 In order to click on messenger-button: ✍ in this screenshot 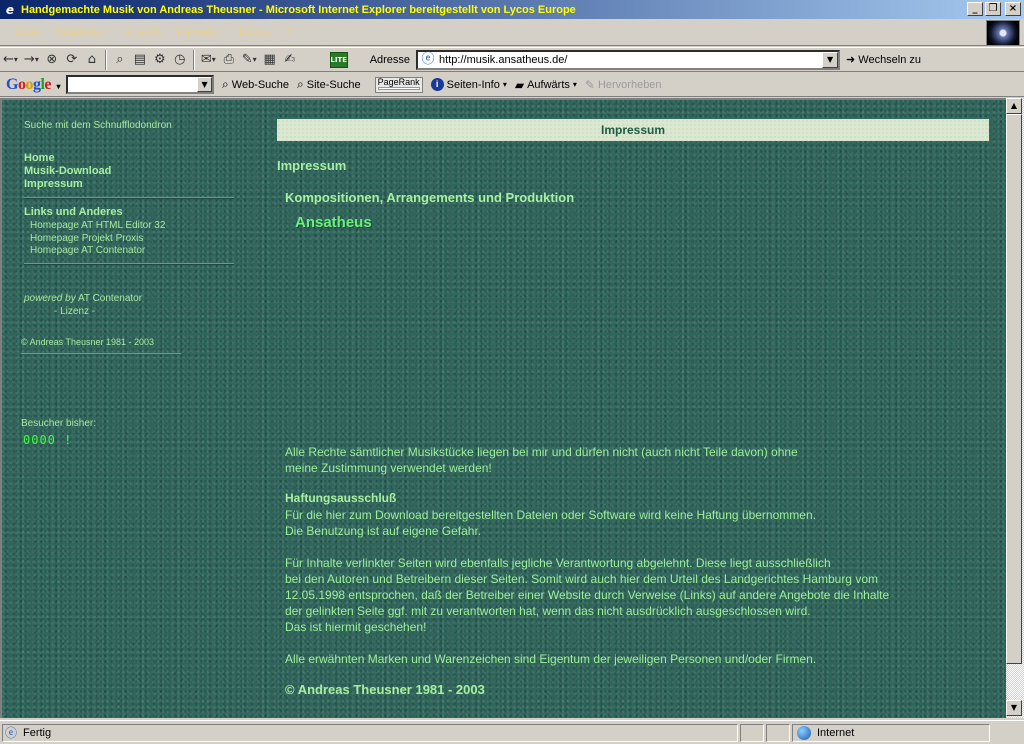, I will do `click(290, 60)`.